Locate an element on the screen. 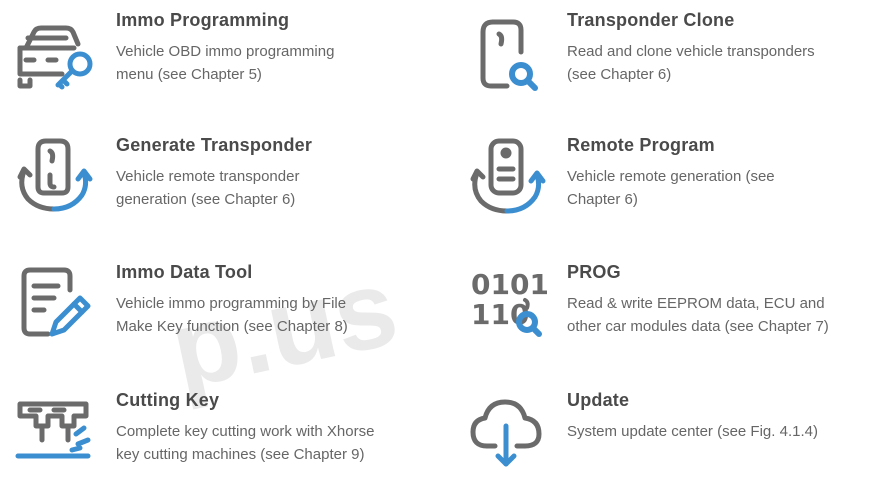  remote-cycle-icon is located at coordinates (506, 176).